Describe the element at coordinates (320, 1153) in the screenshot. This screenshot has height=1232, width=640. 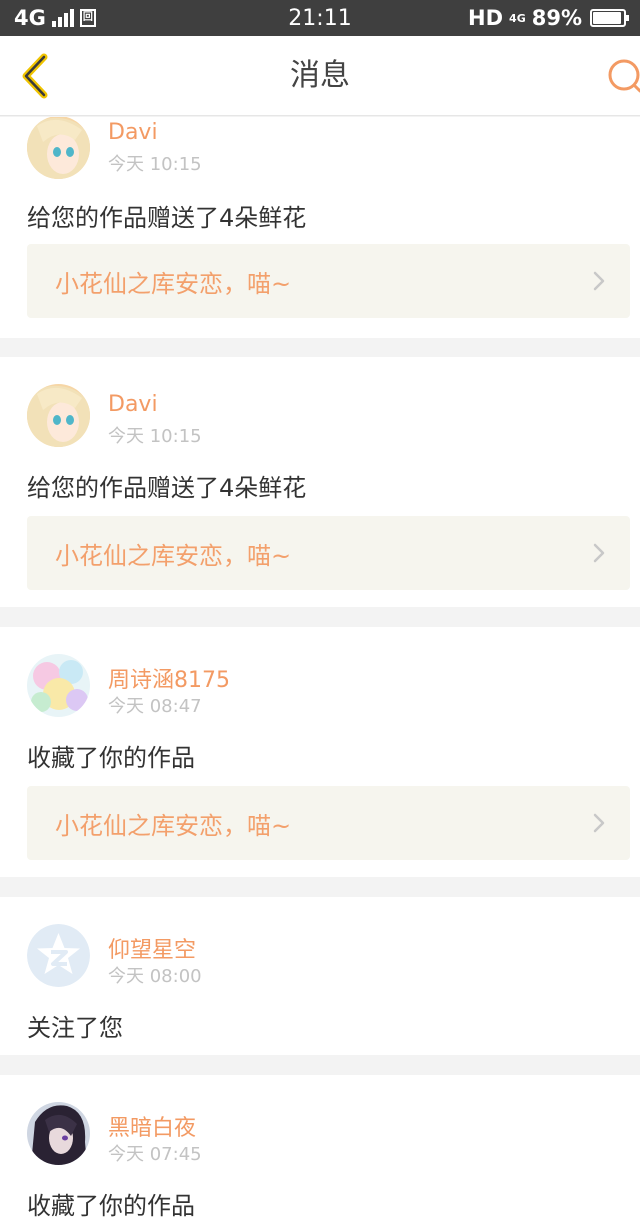
I see `message-card: 黑暗白夜 今天 07:45 收藏了你的作品` at that location.